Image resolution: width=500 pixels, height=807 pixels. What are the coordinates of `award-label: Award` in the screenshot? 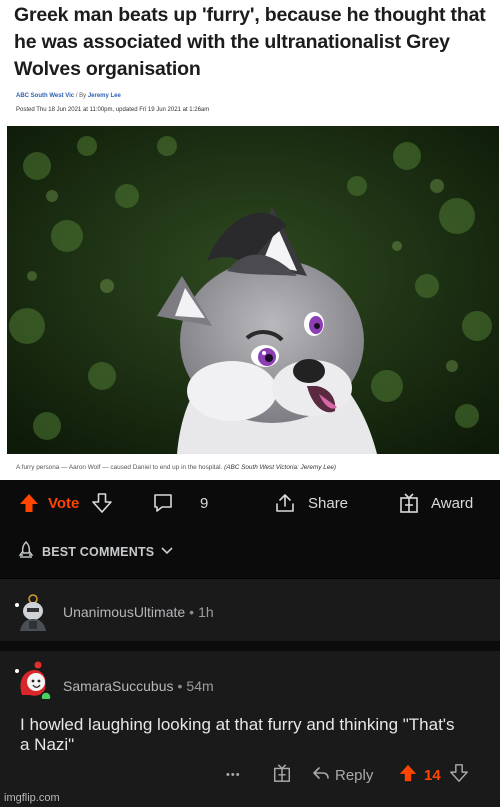 It's located at (452, 503).